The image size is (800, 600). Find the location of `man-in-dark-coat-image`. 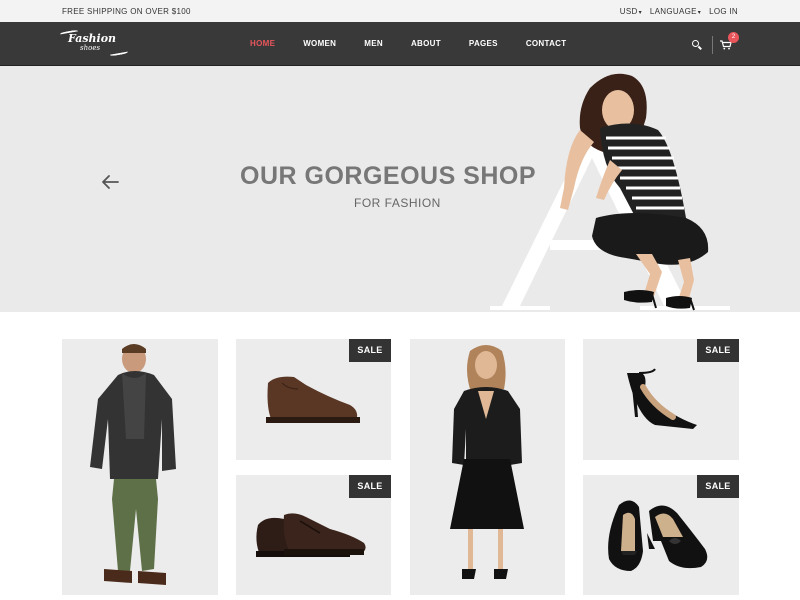

man-in-dark-coat-image is located at coordinates (133, 464).